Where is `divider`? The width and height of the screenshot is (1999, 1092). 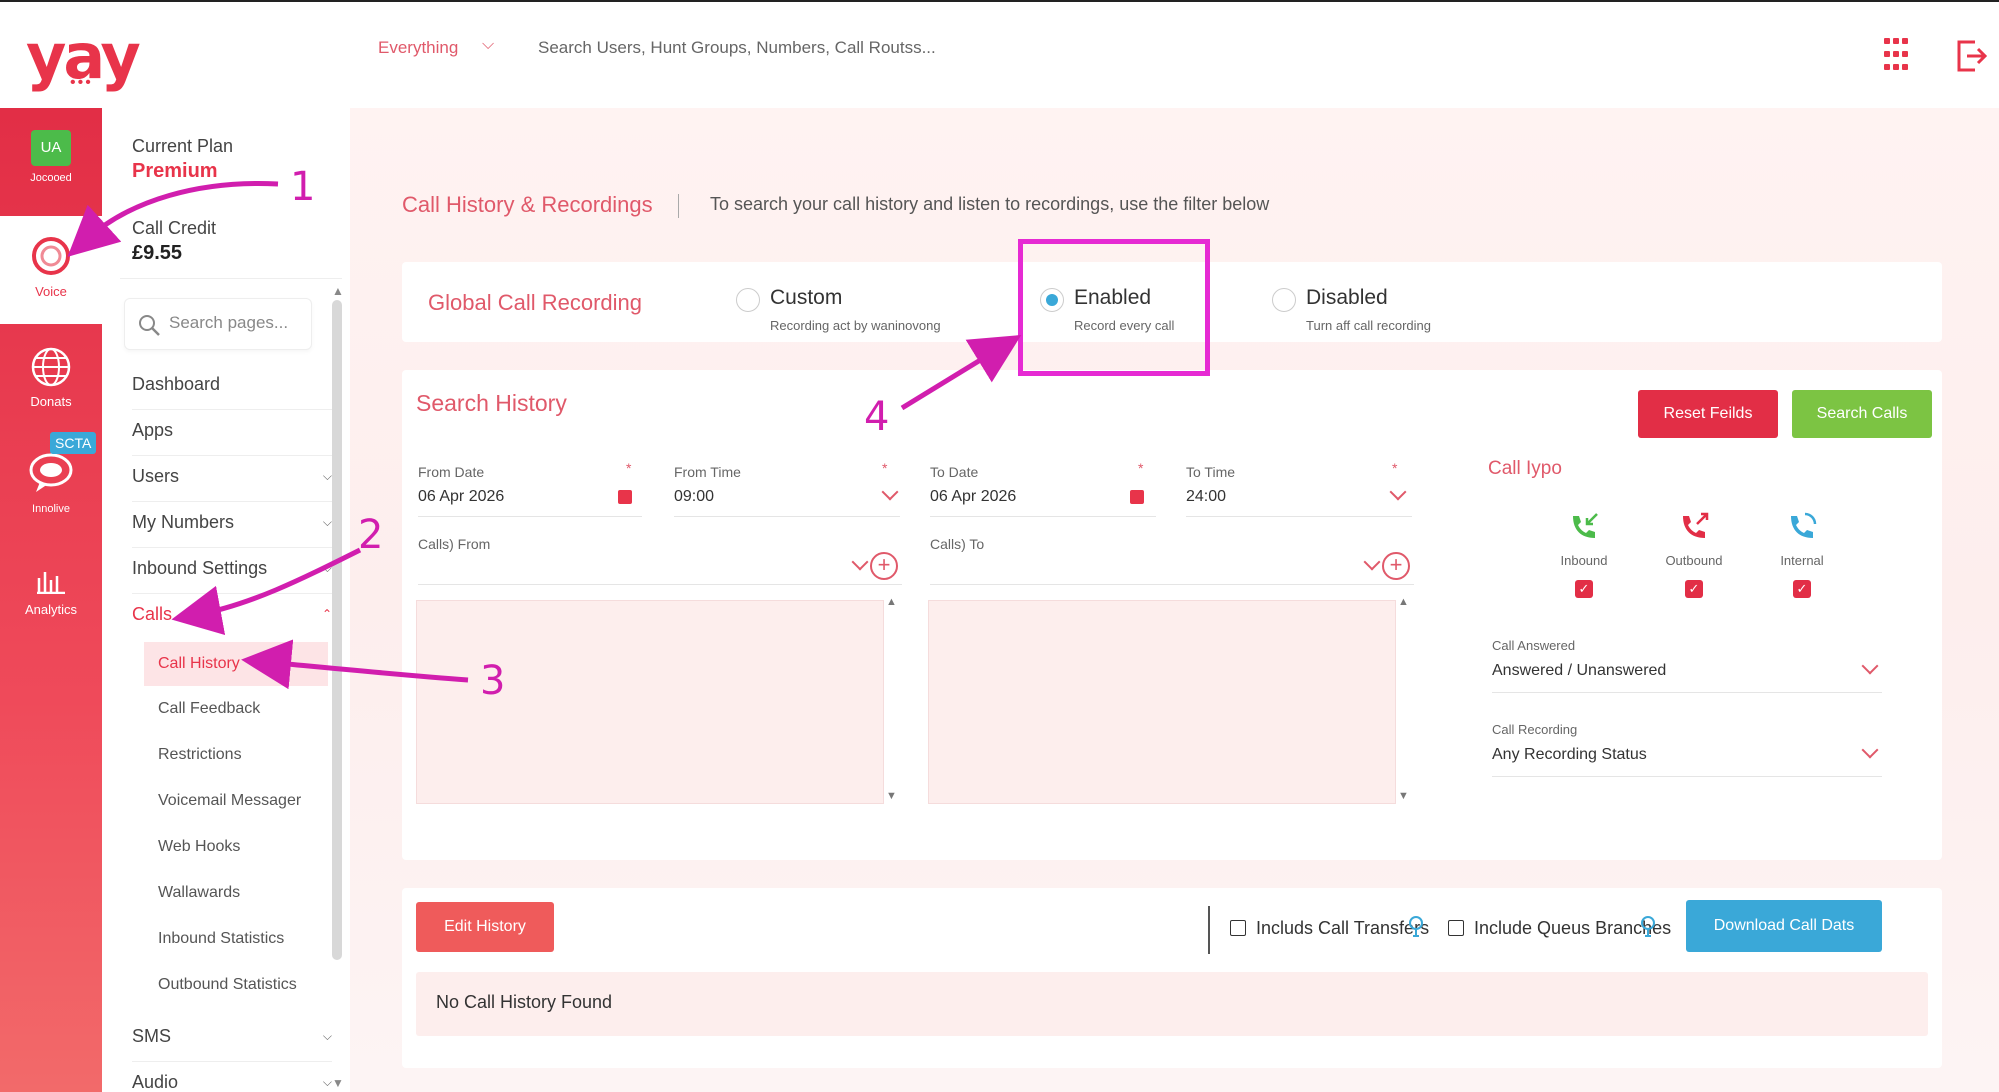 divider is located at coordinates (1209, 930).